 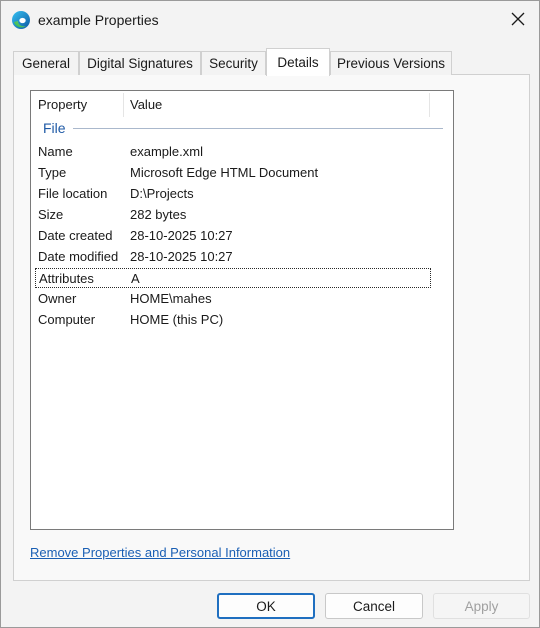 I want to click on tab-previous-versions: Previous Versions, so click(x=391, y=63).